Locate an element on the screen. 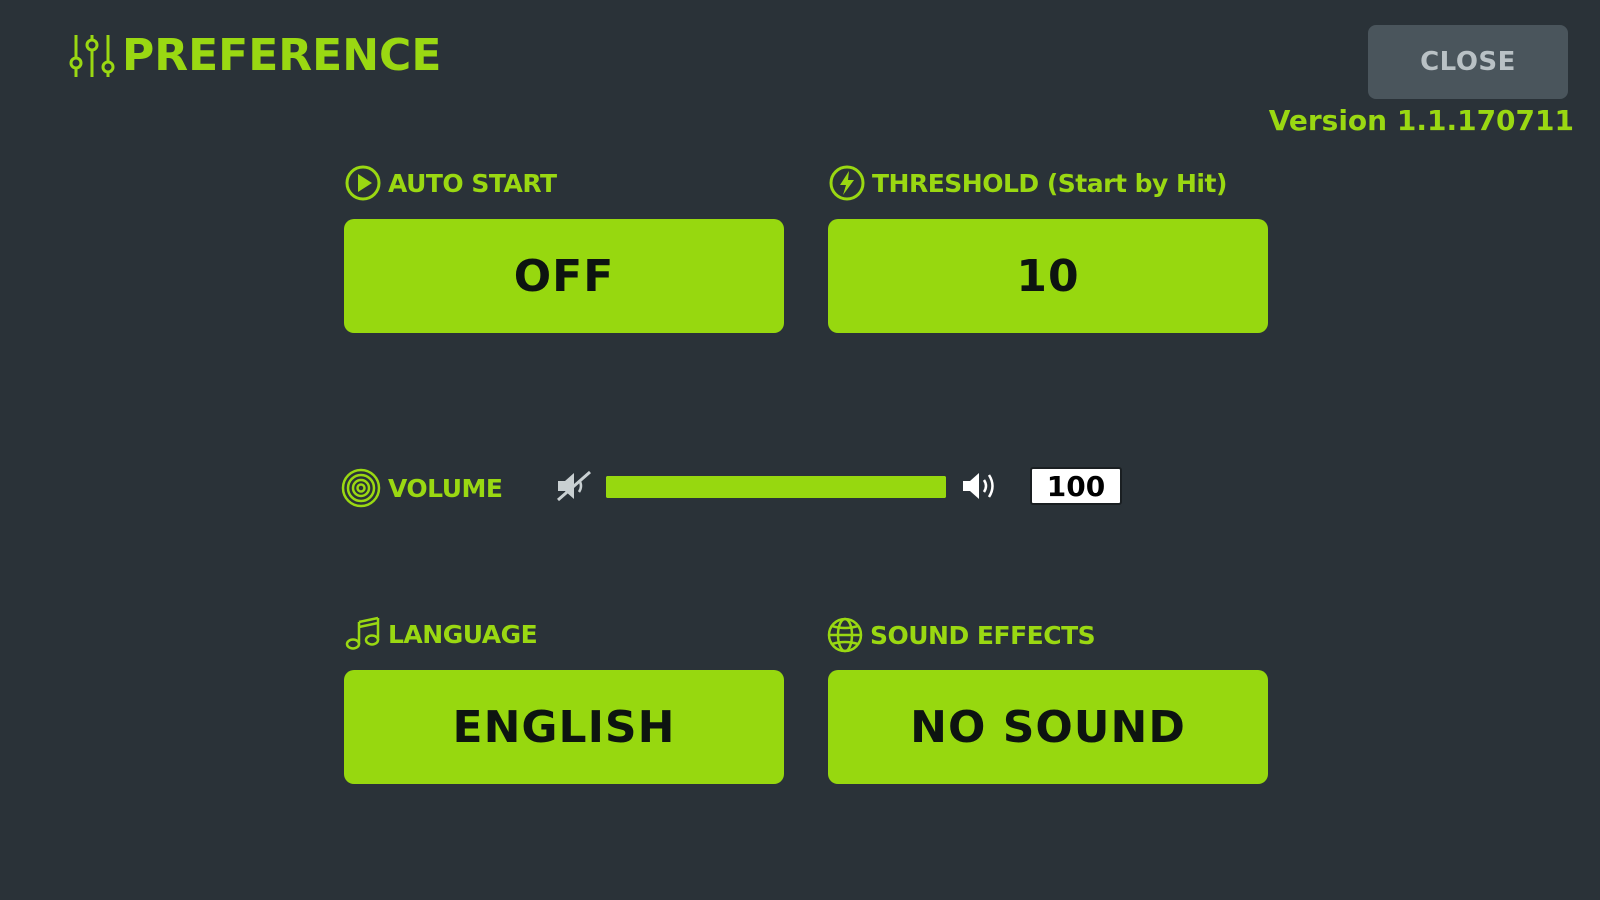 The width and height of the screenshot is (1600, 900). sound-effects-label-text: SOUND EFFECTS is located at coordinates (983, 635).